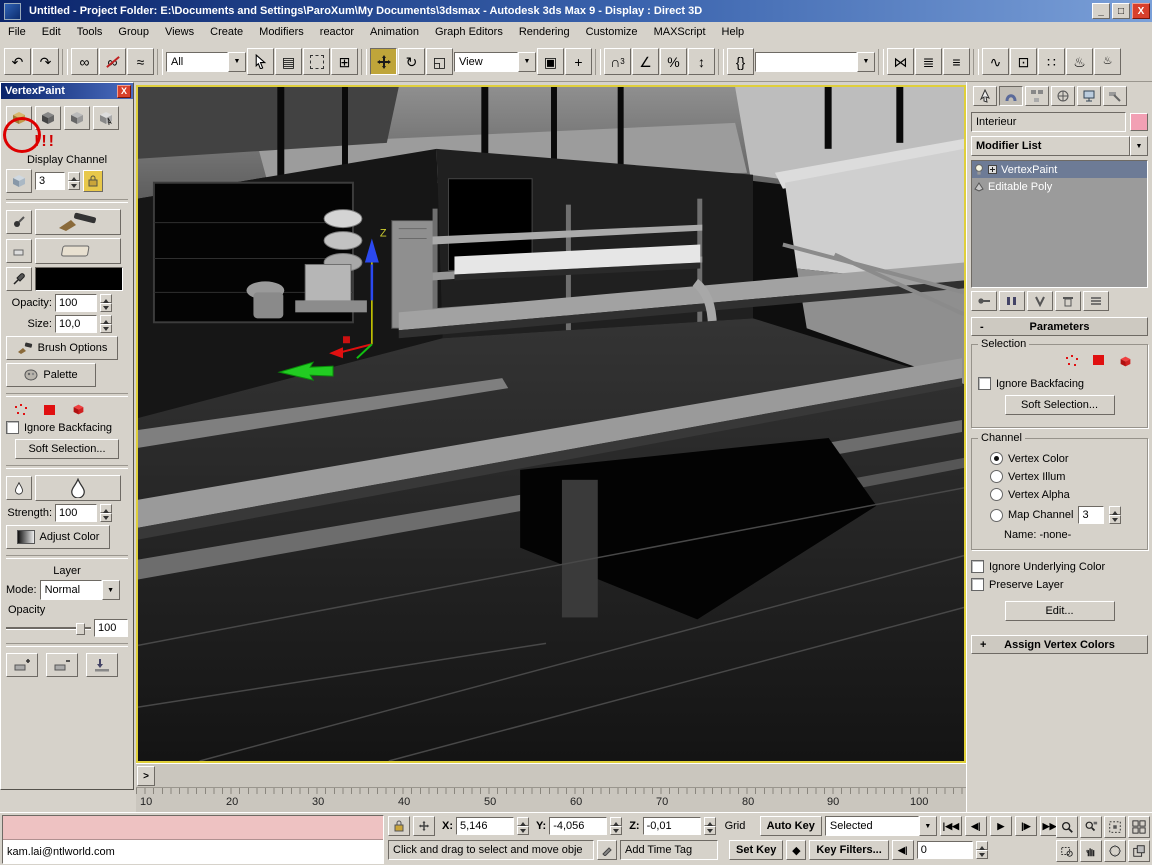  Describe the element at coordinates (58, 537) in the screenshot. I see `adjust-color-button: Adjust Color` at that location.